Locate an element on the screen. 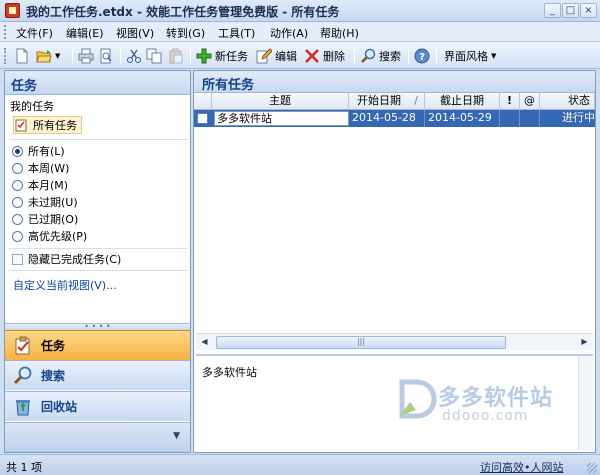 This screenshot has width=600, height=475. nav-splitter: • • • • is located at coordinates (97, 327).